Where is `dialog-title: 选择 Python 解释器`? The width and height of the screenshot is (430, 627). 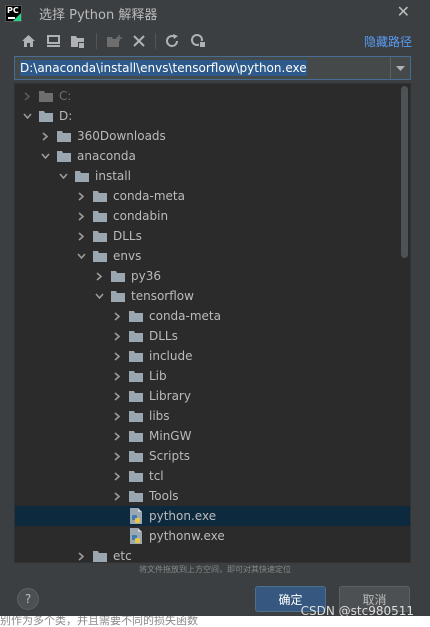 dialog-title: 选择 Python 解释器 is located at coordinates (98, 15).